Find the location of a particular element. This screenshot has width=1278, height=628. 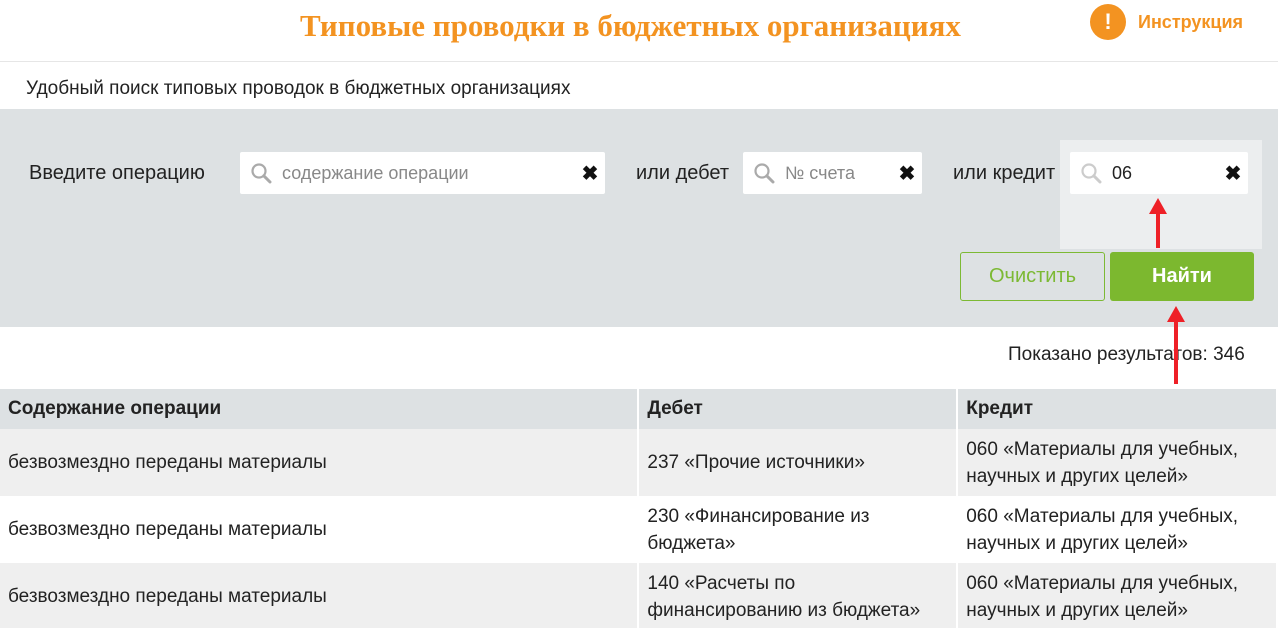

operation-label: Введите операцию is located at coordinates (117, 173).